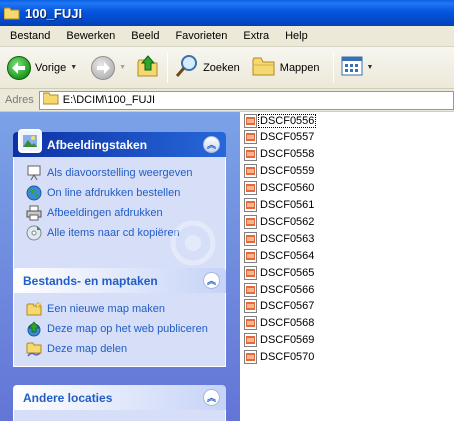 The image size is (454, 421). I want to click on task-label: Alle items naar cd kopiëren, so click(113, 233).